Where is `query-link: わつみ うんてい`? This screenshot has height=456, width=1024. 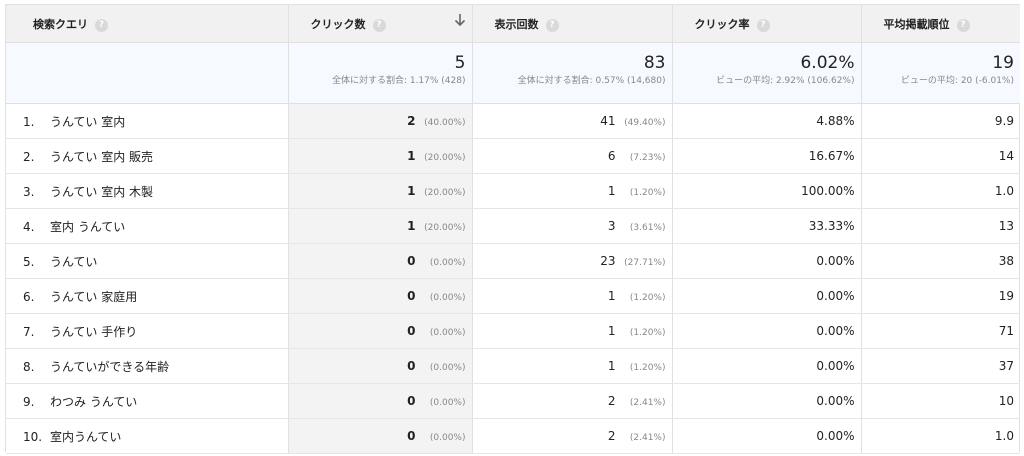
query-link: わつみ うんてい is located at coordinates (93, 402).